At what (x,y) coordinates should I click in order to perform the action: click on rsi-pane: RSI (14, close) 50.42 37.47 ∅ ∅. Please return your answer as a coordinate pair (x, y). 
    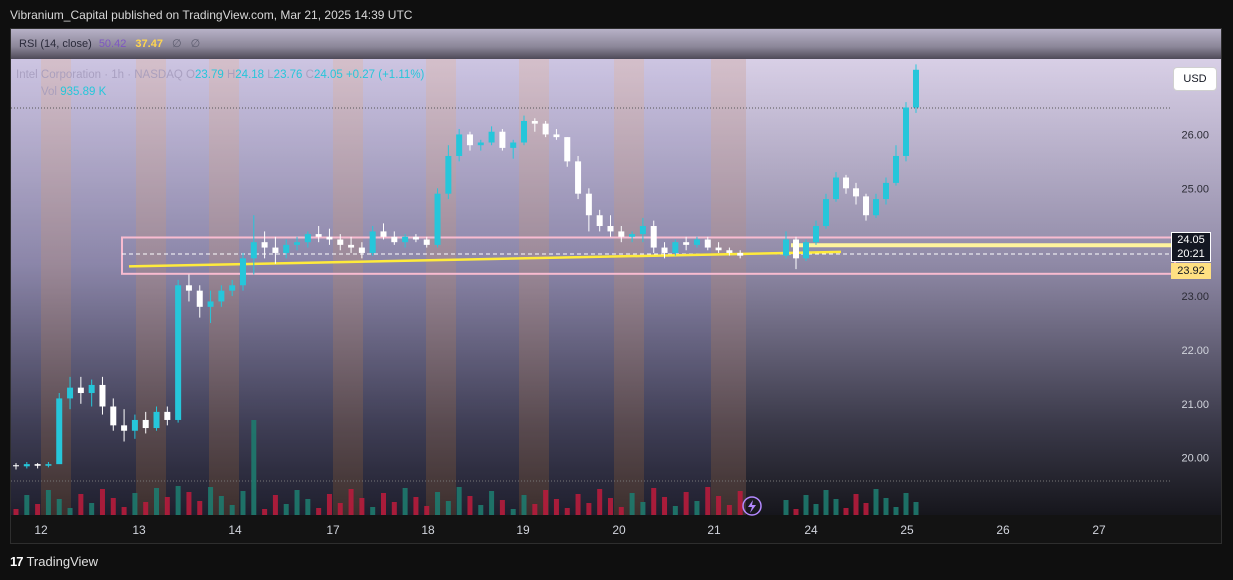
    Looking at the image, I should click on (616, 44).